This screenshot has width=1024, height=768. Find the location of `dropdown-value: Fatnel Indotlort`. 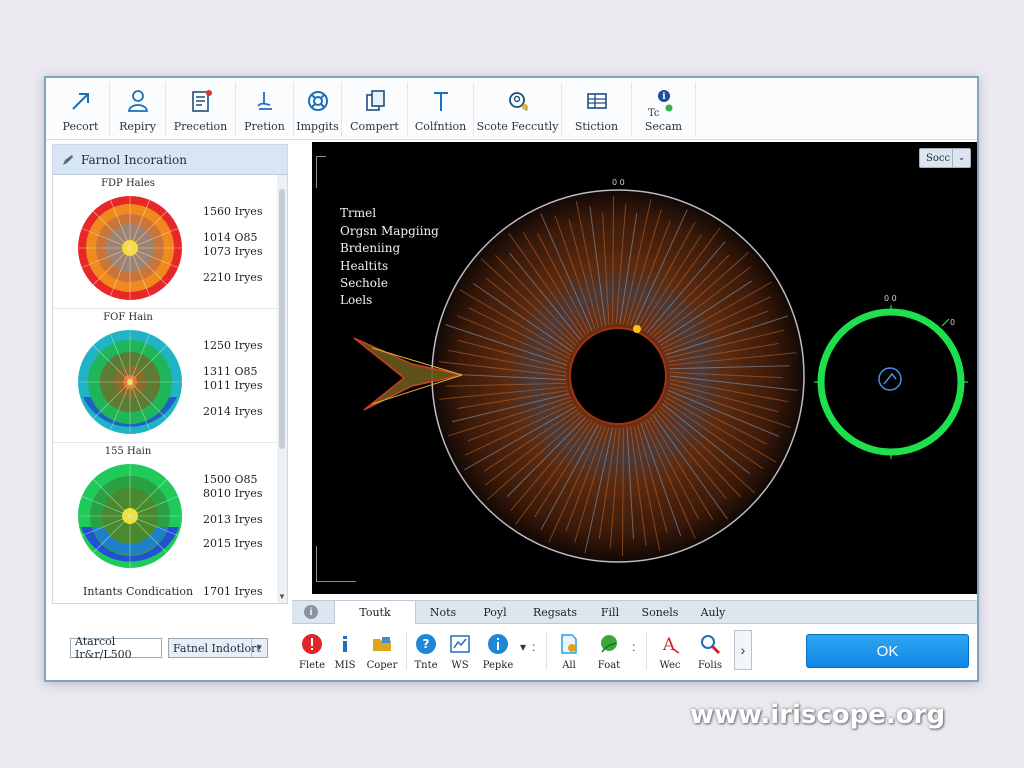

dropdown-value: Fatnel Indotlort is located at coordinates (217, 648).